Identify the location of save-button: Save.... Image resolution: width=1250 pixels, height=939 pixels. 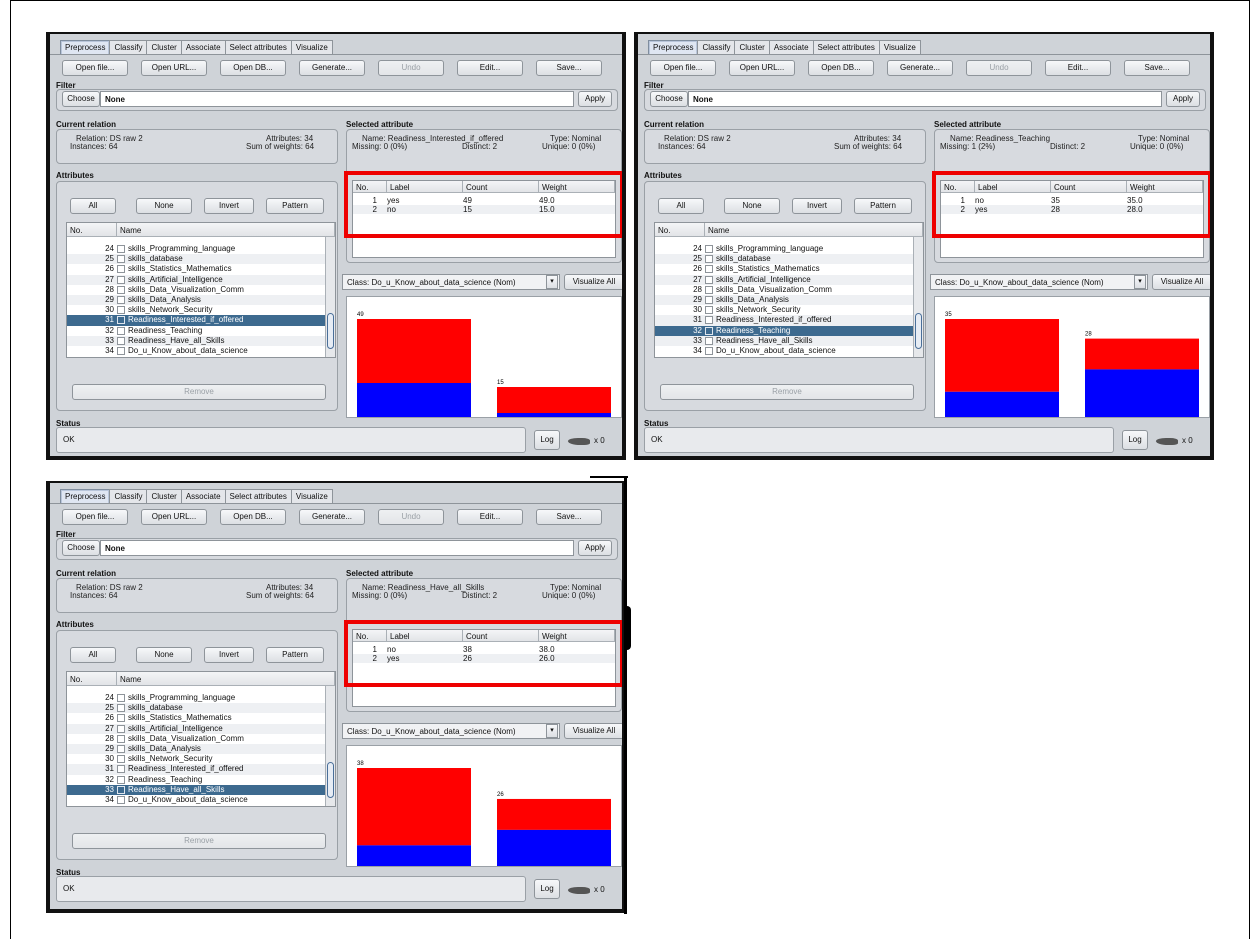
(569, 68).